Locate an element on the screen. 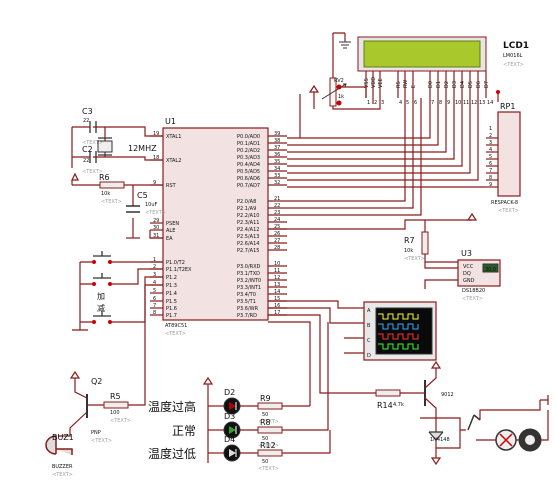  led-d4: D4 R12 50<TEXT> 温度过低 is located at coordinates (229, 453).